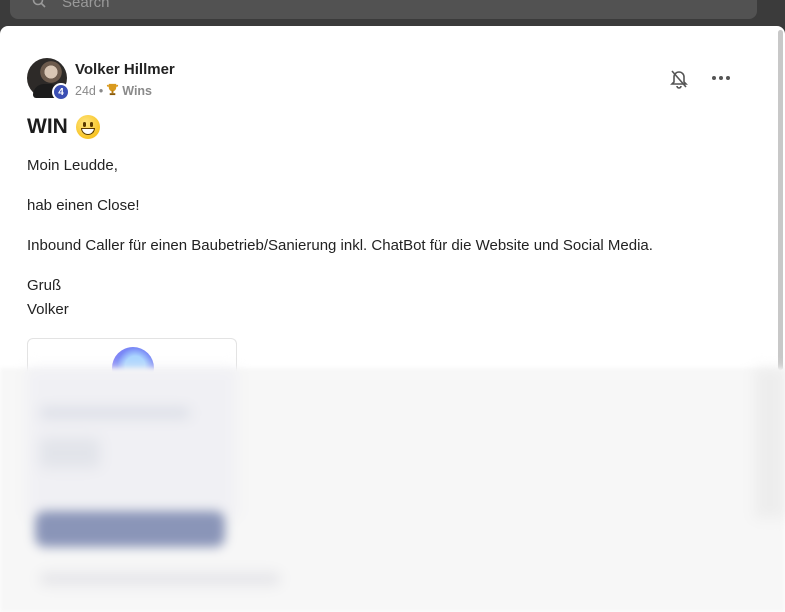  I want to click on author-name: Volker Hillmer, so click(125, 69).